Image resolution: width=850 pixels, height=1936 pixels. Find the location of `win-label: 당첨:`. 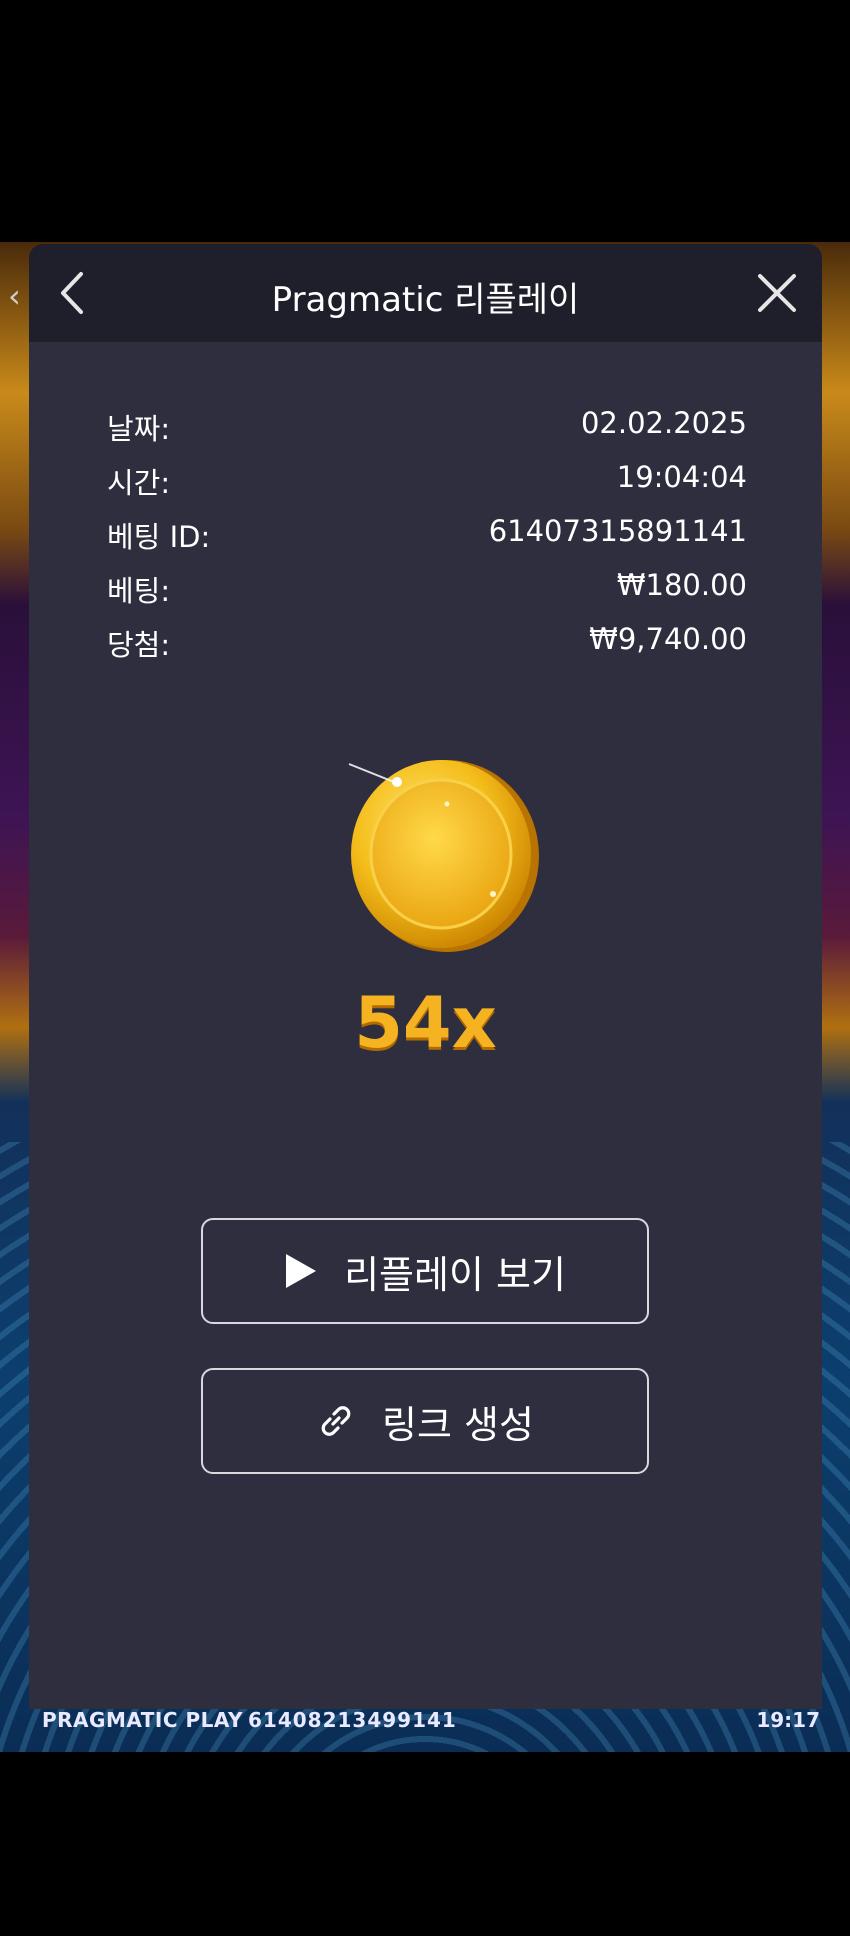

win-label: 당첨: is located at coordinates (139, 645).